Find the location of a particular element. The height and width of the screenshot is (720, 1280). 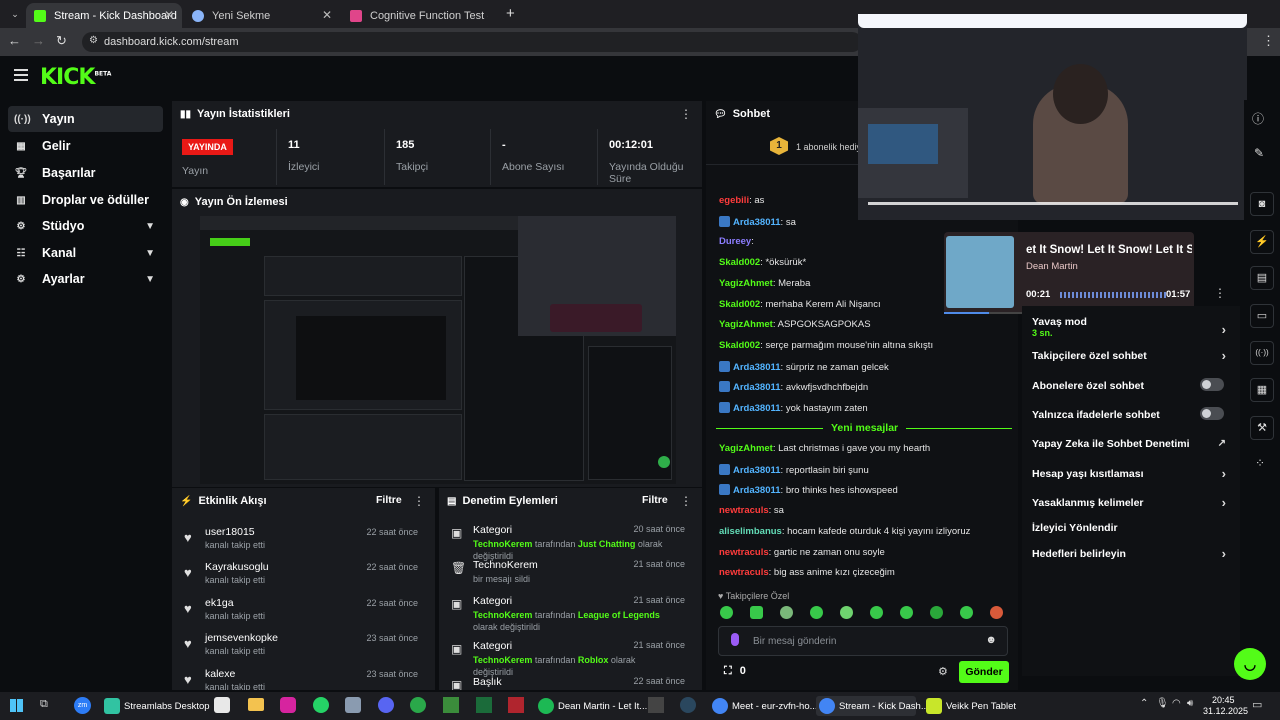

subs-chat-toggle is located at coordinates (1212, 384).